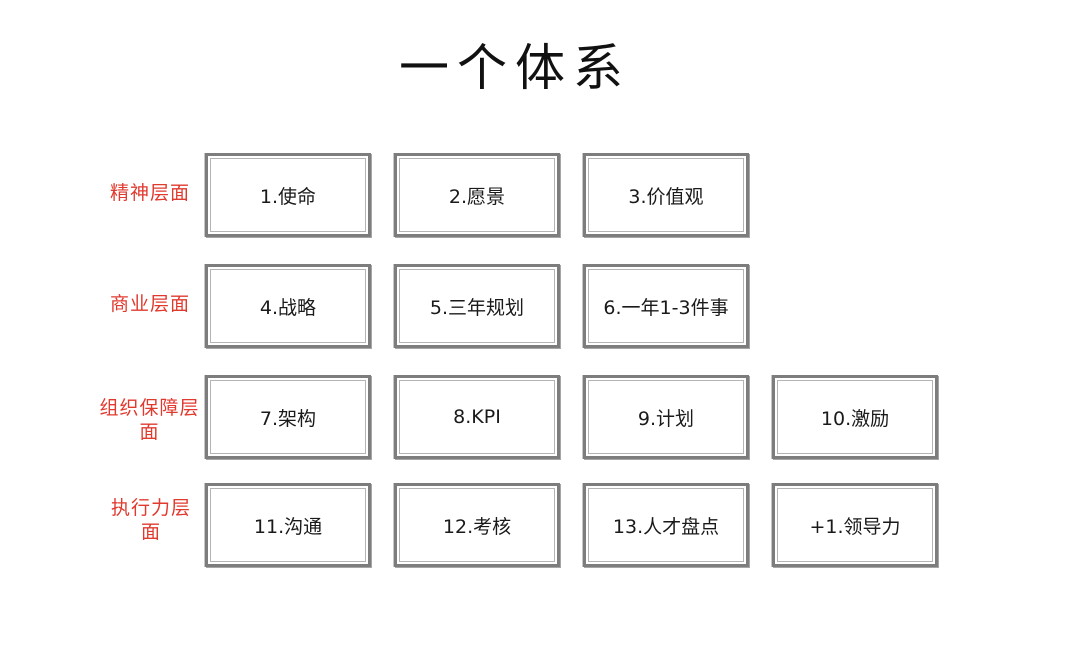  I want to click on item-box-structure: 7.架构, so click(288, 417).